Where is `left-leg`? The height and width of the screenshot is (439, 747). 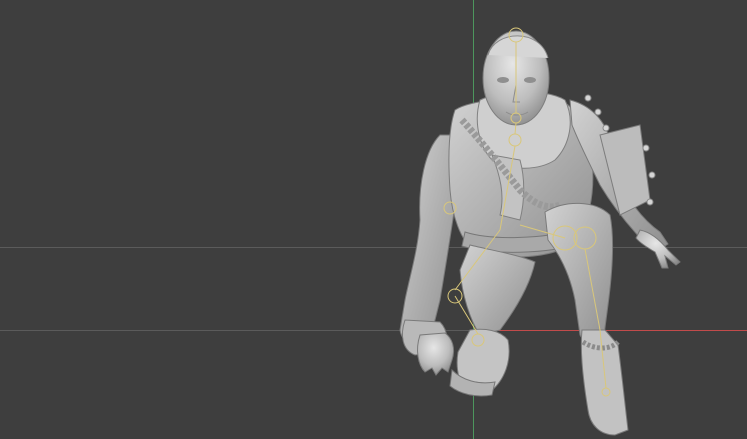
left-leg is located at coordinates (492, 320).